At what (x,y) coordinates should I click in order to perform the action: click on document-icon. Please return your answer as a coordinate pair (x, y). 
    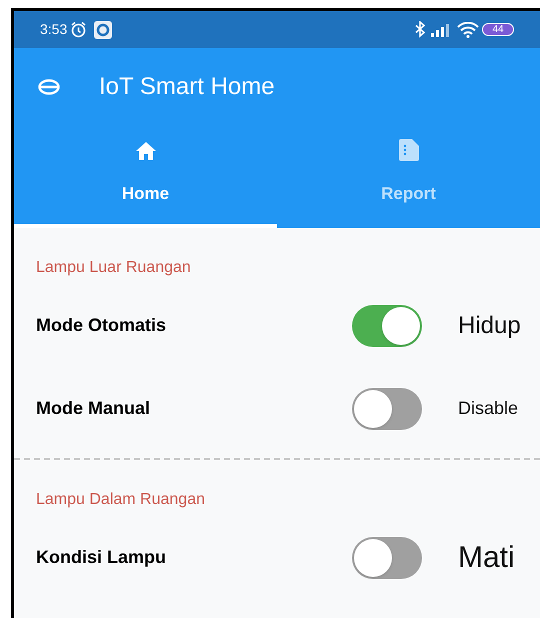
    Looking at the image, I should click on (408, 149).